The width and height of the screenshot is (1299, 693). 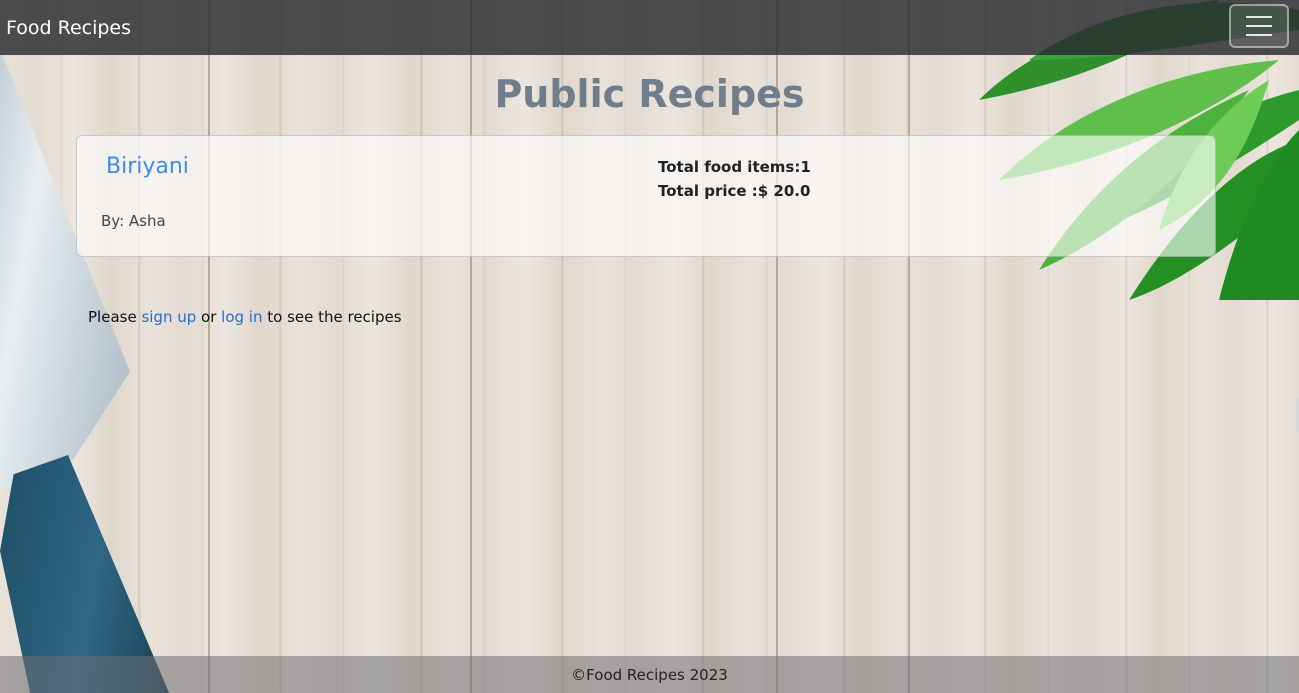 What do you see at coordinates (734, 167) in the screenshot?
I see `total-items: Total food items:1` at bounding box center [734, 167].